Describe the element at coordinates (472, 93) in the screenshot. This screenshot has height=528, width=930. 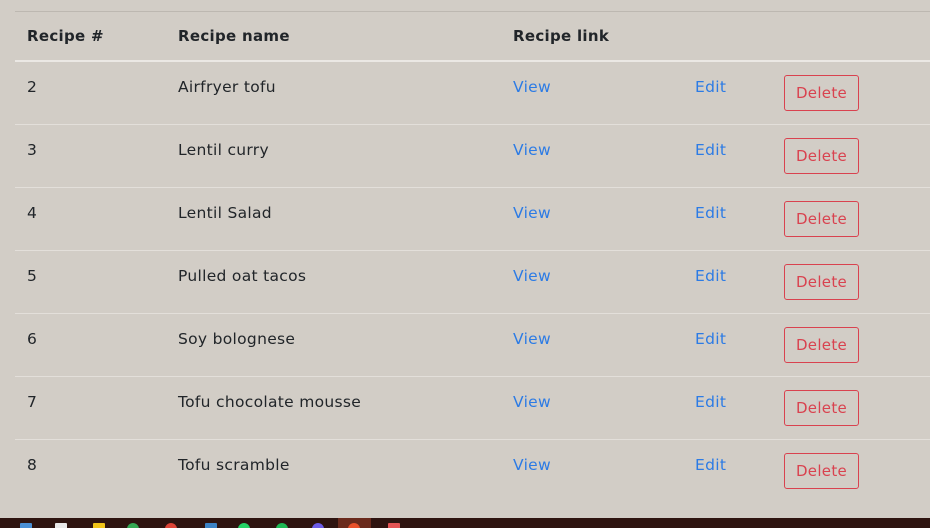
I see `table-row: 2 Airfryer tofu View Edit Delete` at that location.